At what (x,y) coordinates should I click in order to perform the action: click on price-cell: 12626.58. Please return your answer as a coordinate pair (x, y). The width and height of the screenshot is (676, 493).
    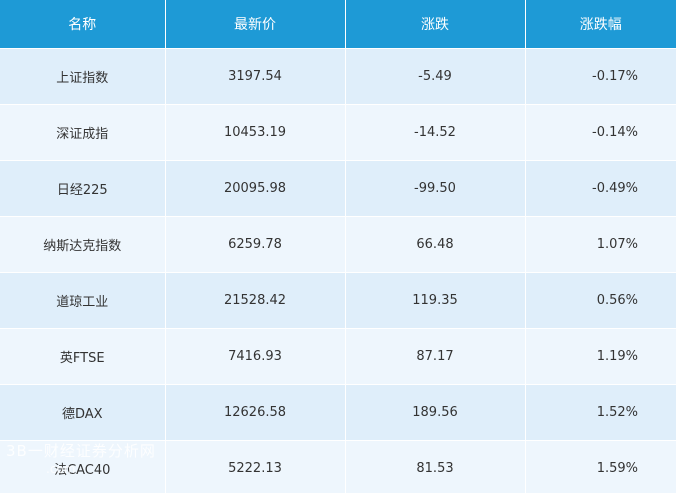
    Looking at the image, I should click on (255, 412).